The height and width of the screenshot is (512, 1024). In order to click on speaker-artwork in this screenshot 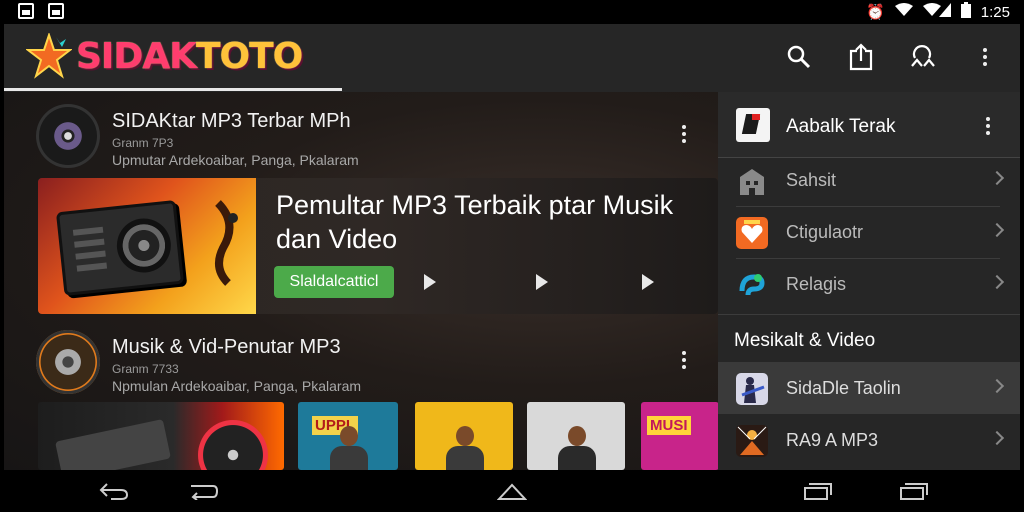, I will do `click(147, 246)`.